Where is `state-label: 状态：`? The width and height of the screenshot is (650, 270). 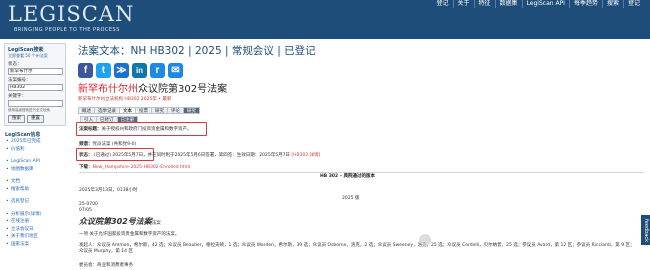 state-label: 状态： is located at coordinates (15, 64).